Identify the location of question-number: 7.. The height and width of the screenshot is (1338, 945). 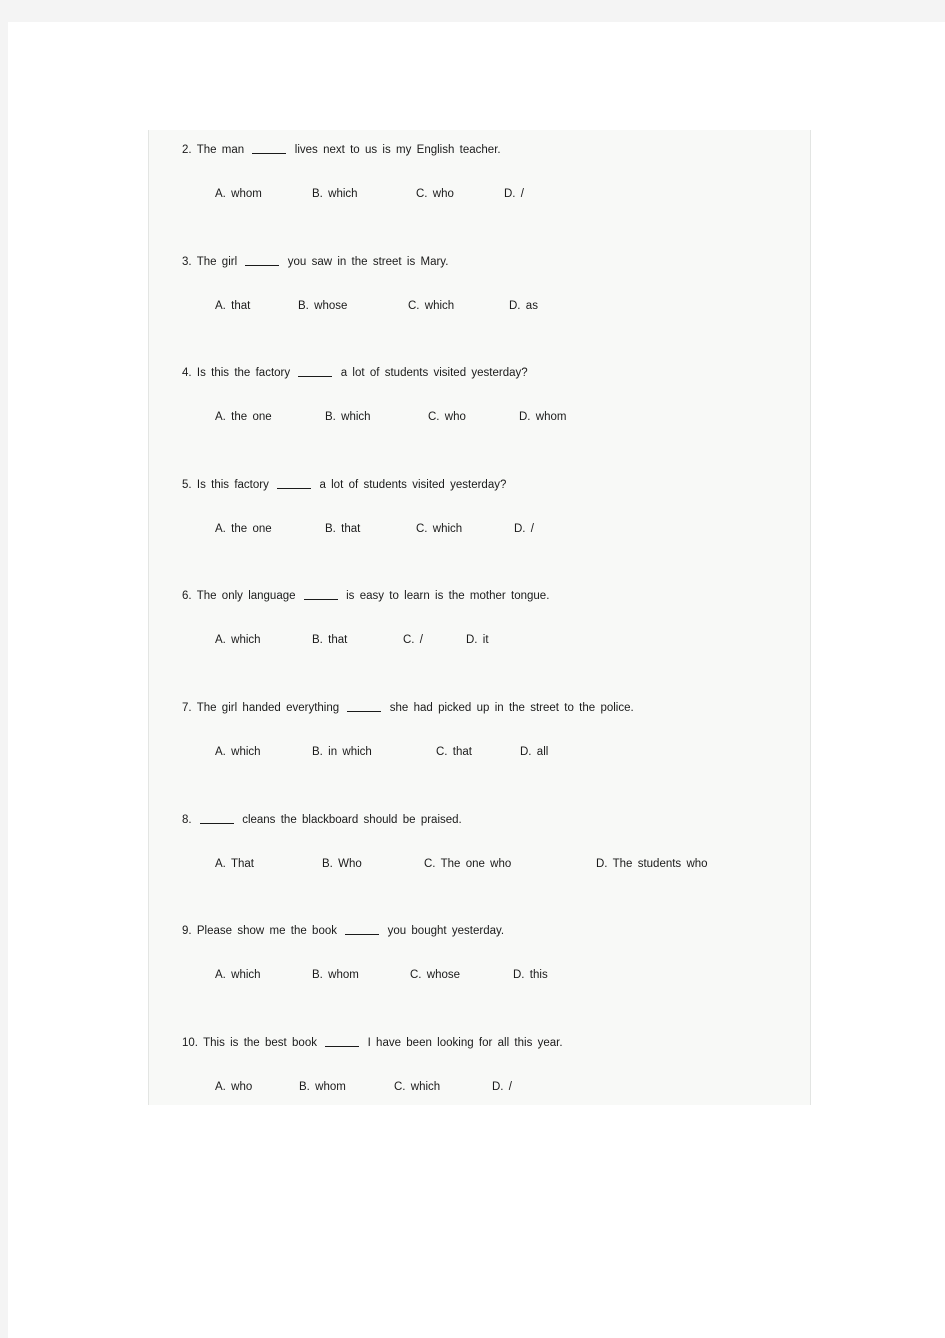
(187, 708).